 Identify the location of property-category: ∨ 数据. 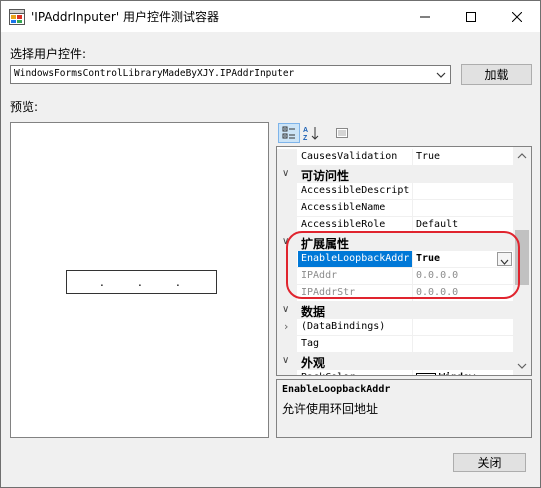
(395, 310).